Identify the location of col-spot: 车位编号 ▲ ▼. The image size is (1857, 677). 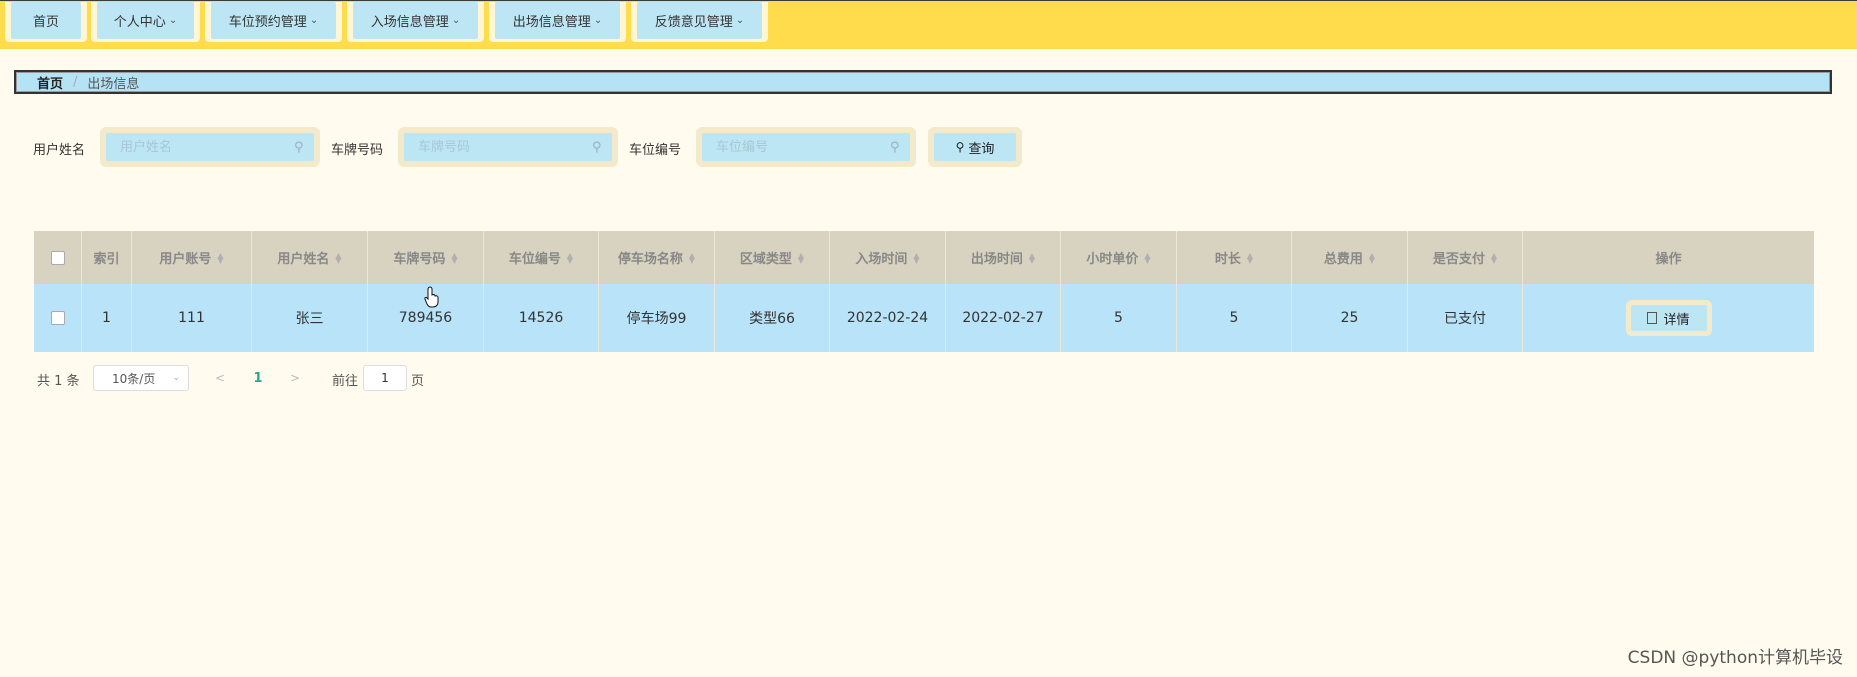
(541, 257).